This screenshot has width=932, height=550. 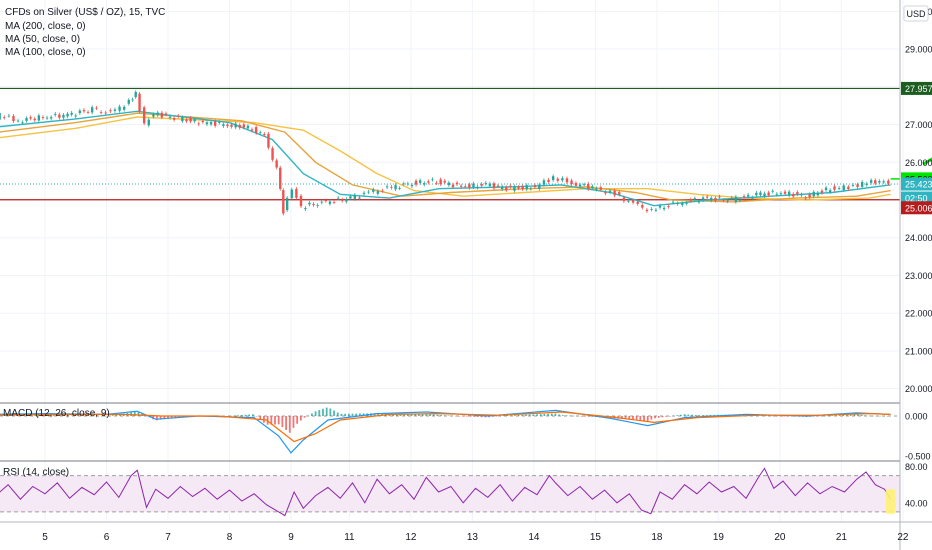 What do you see at coordinates (918, 163) in the screenshot?
I see `price-tick-26.000: 26.000` at bounding box center [918, 163].